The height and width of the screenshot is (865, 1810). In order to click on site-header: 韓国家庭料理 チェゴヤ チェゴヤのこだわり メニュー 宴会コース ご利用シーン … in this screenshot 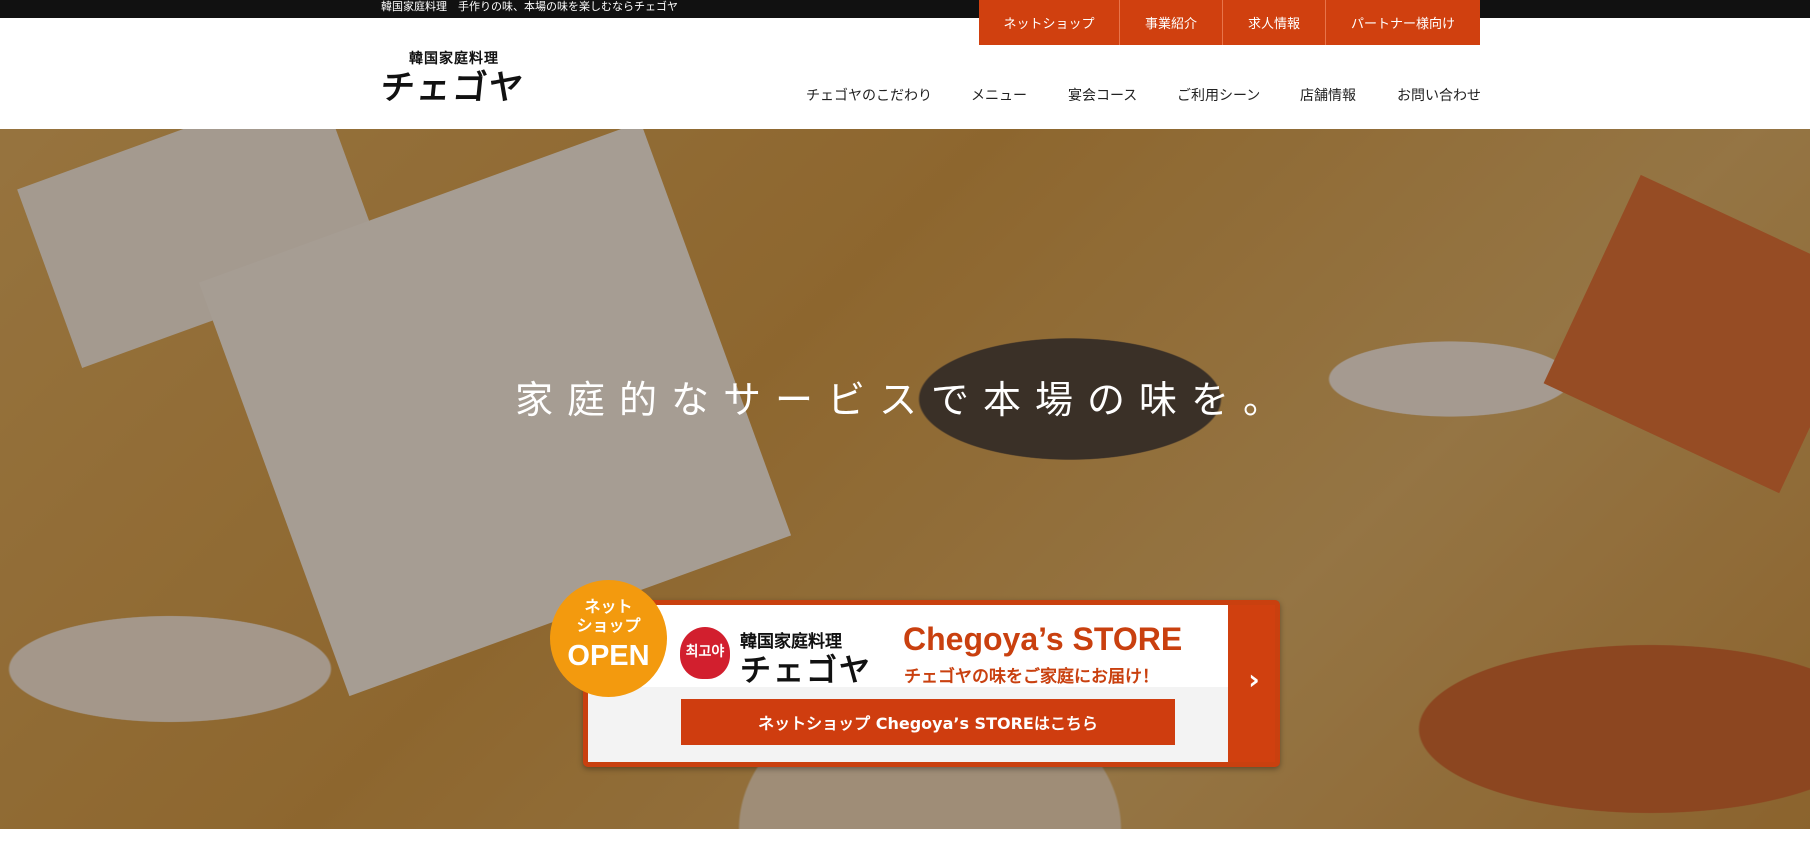, I will do `click(905, 73)`.